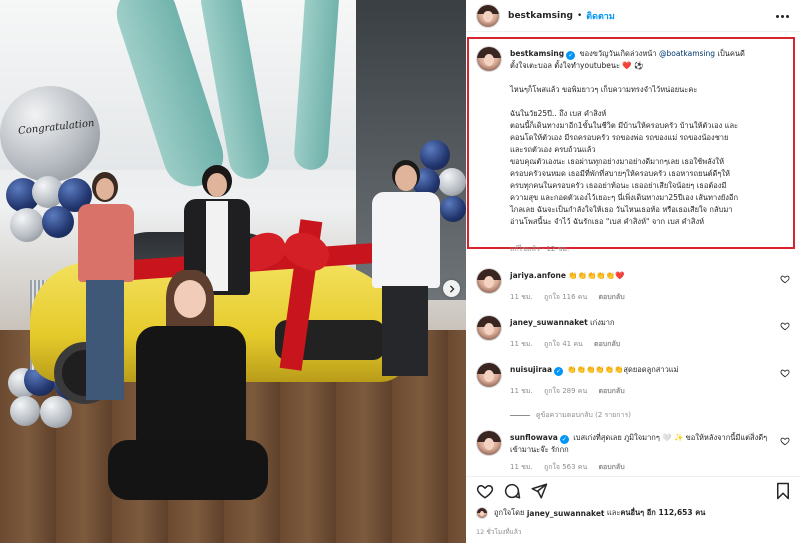  I want to click on caption-line: ตั้งใจเตะบอล ตั้งใจทำyoutubeนะ ❤️ ⚽, so click(577, 65).